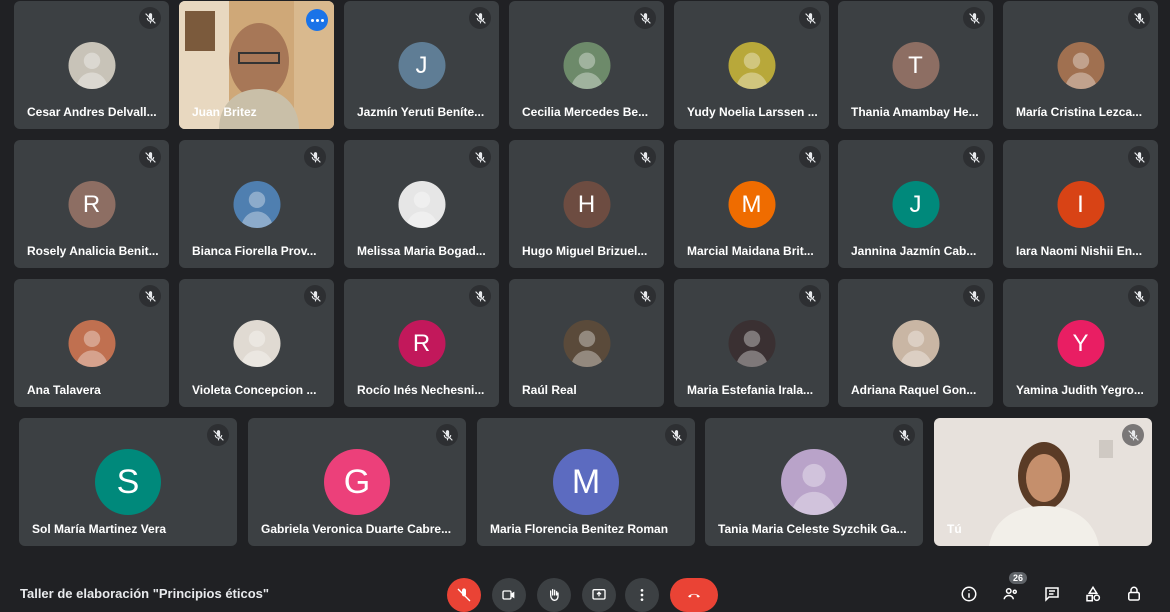 The width and height of the screenshot is (1170, 612). I want to click on activities-button, so click(1093, 594).